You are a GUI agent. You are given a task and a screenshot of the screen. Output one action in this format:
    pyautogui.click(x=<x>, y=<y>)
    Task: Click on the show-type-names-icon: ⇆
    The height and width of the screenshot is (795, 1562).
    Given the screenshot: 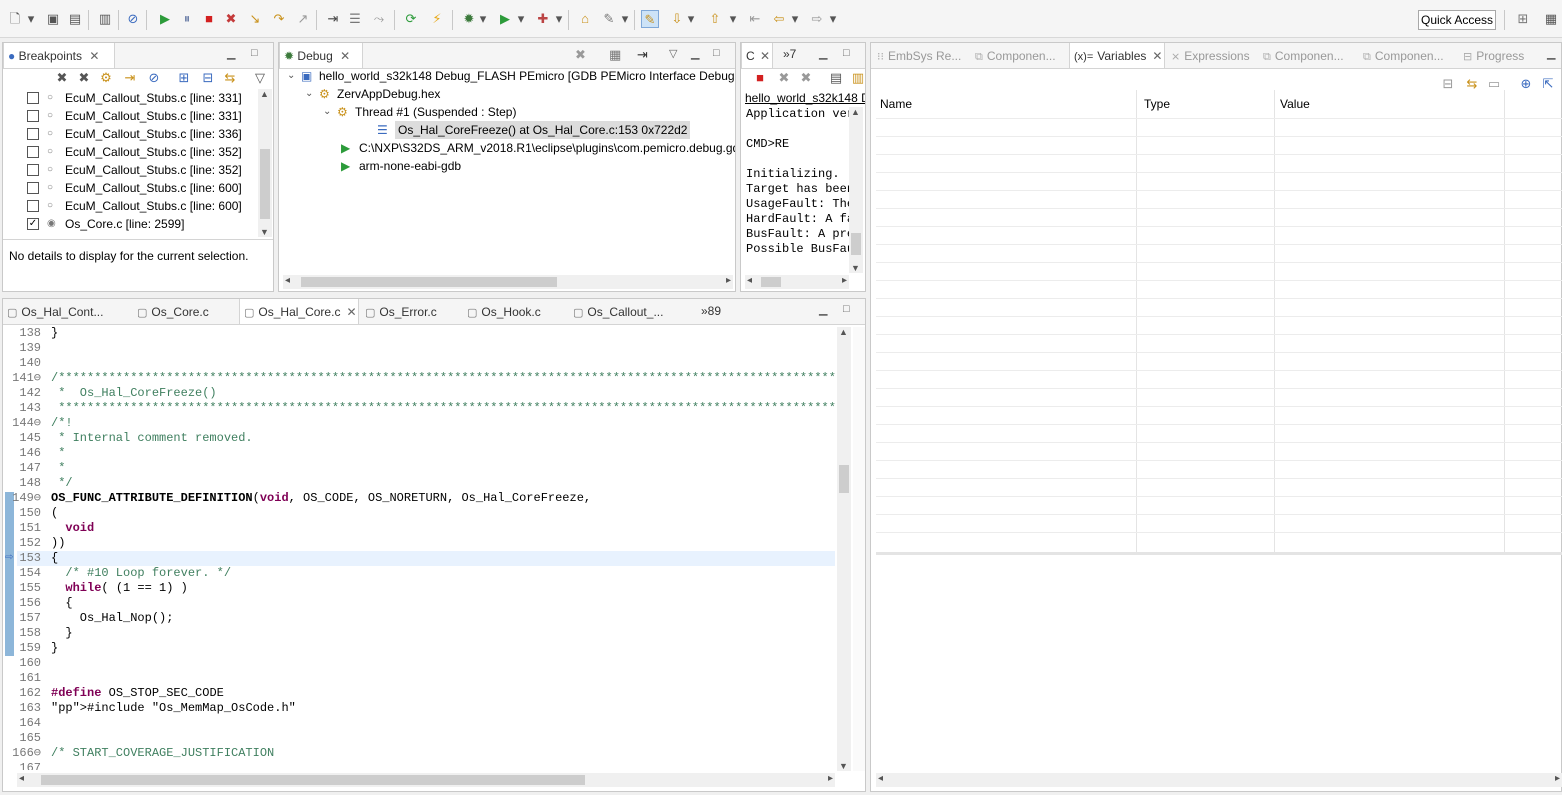 What is the action you would take?
    pyautogui.click(x=1472, y=84)
    